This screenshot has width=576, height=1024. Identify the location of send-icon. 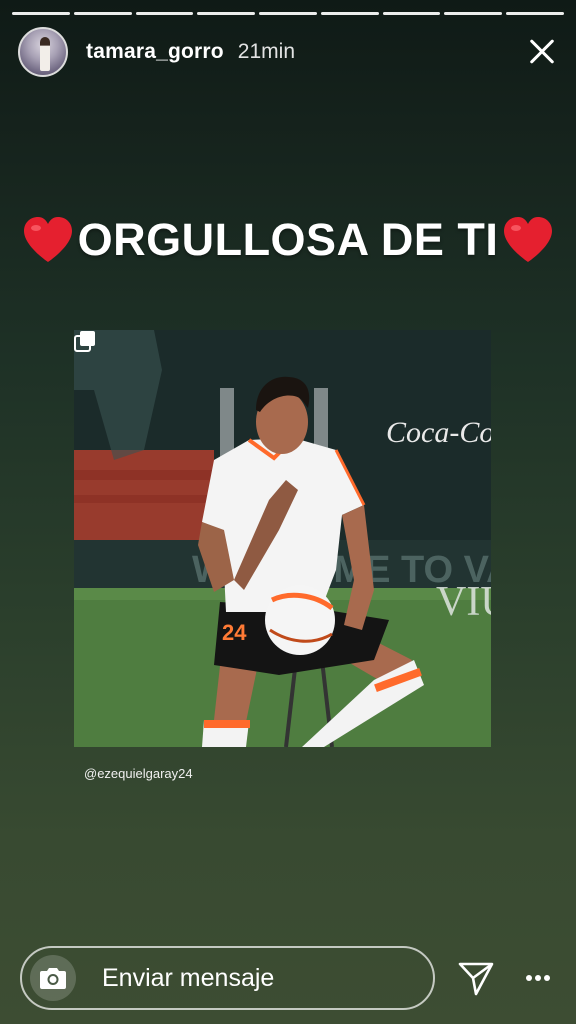
(476, 978).